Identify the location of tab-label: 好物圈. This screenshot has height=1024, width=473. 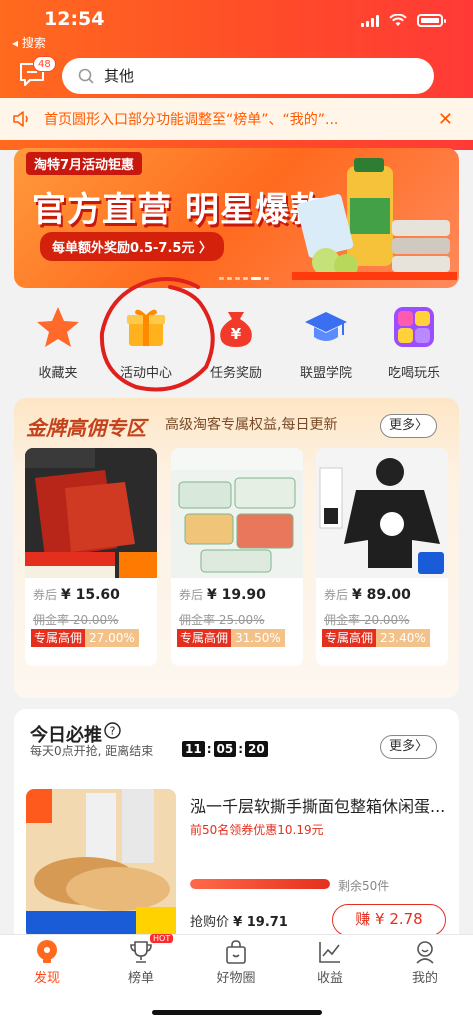
(236, 978).